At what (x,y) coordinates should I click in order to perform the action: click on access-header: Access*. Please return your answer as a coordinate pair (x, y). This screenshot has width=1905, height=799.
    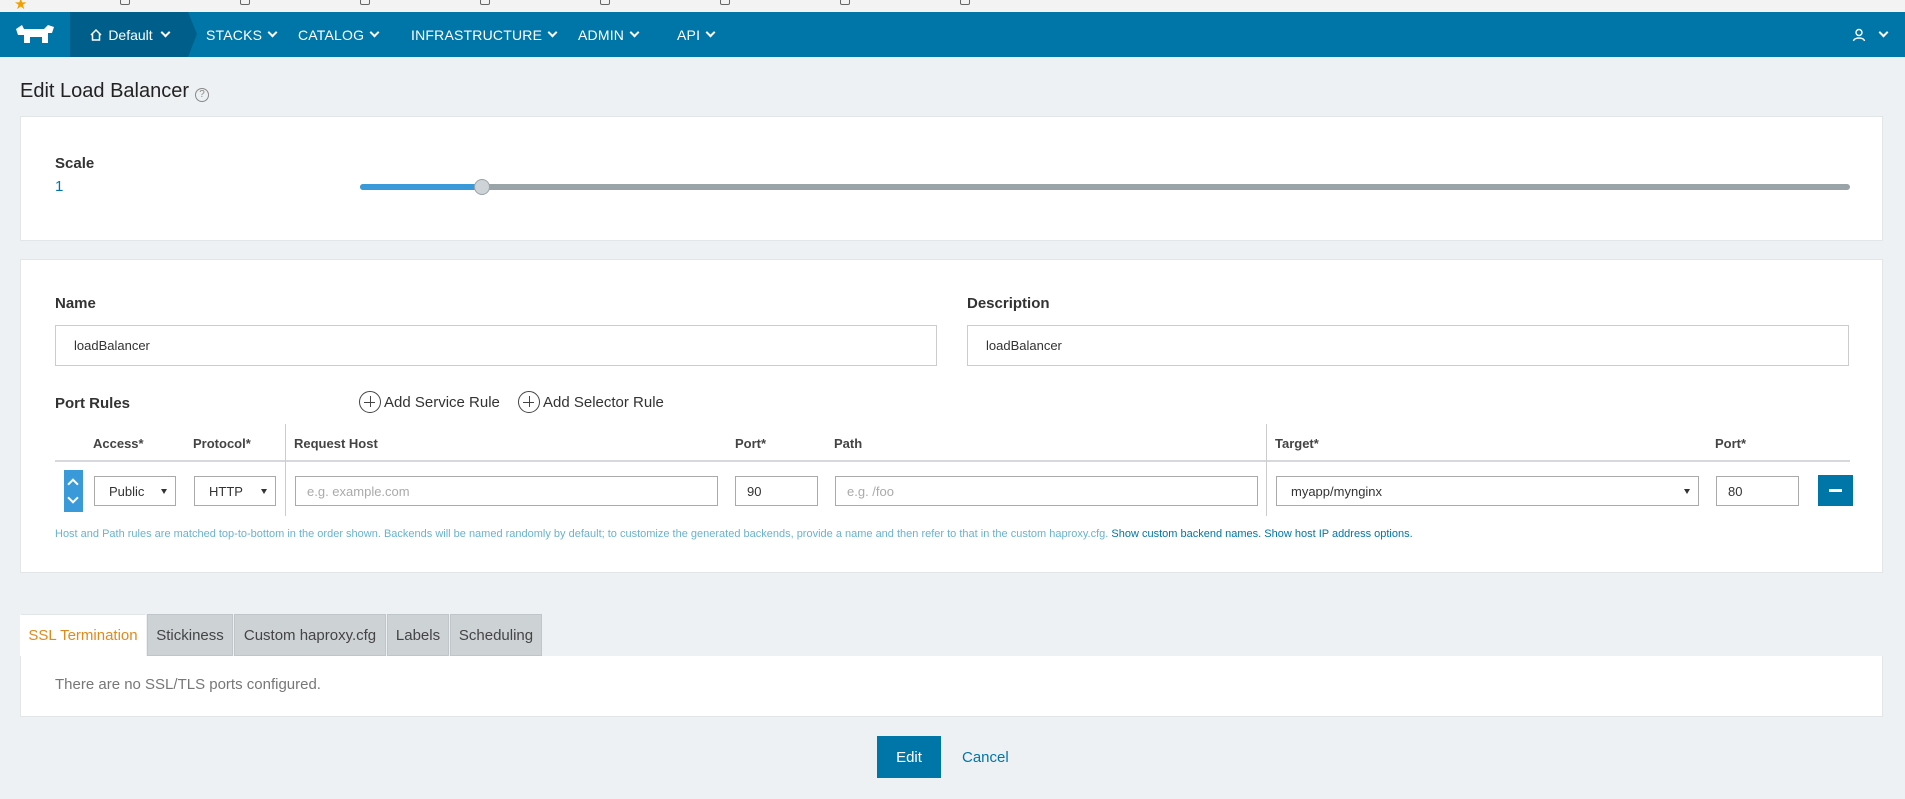
    Looking at the image, I should click on (118, 443).